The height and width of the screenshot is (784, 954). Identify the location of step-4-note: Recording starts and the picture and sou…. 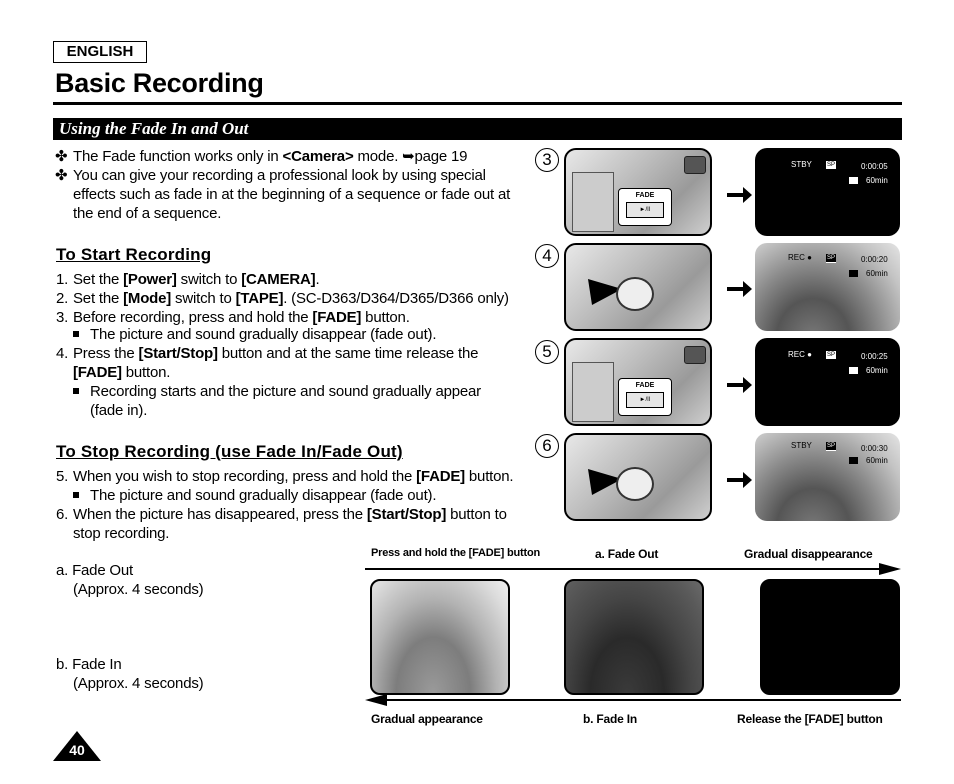
(277, 401).